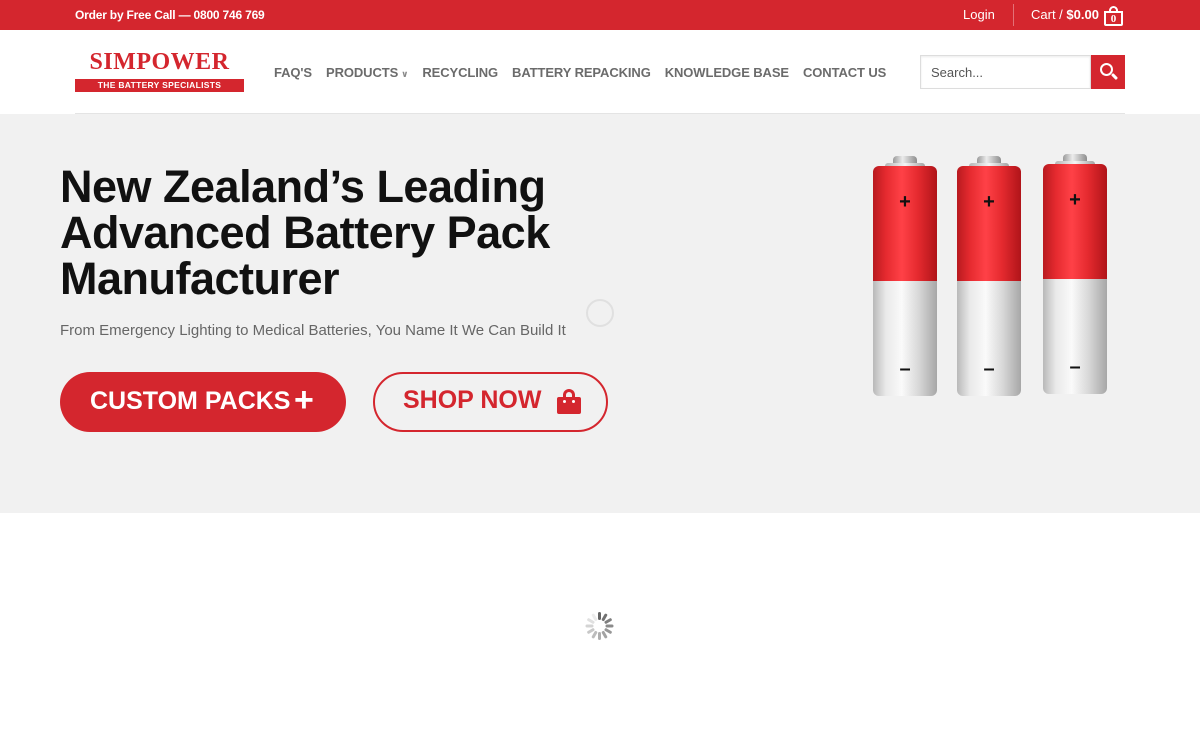 This screenshot has height=740, width=1200. Describe the element at coordinates (304, 400) in the screenshot. I see `plus-icon: +` at that location.